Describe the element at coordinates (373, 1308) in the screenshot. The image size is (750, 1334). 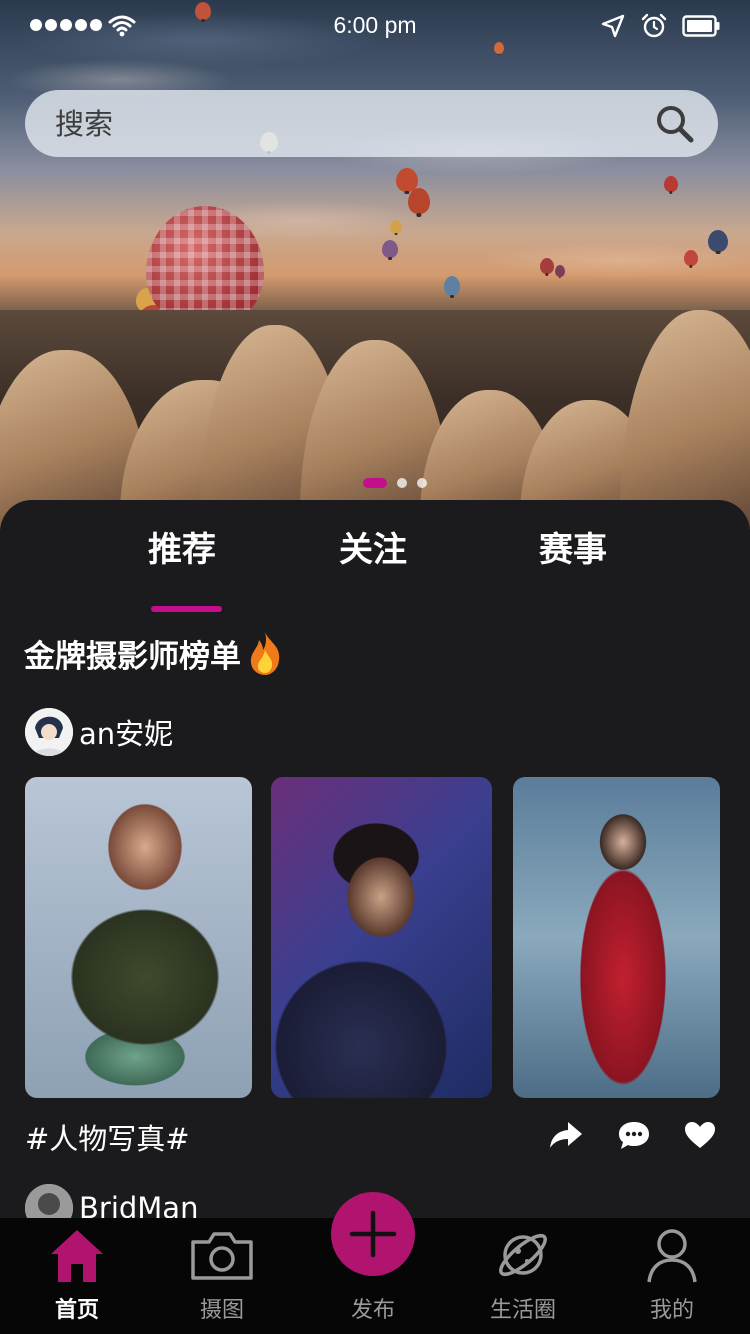
I see `publish-label: 发布` at that location.